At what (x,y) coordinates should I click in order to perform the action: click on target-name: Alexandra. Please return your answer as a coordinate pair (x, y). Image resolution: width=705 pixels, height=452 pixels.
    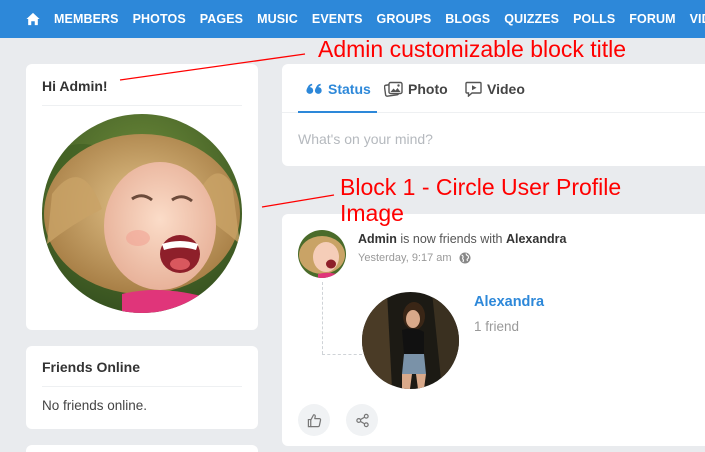
    Looking at the image, I should click on (536, 239).